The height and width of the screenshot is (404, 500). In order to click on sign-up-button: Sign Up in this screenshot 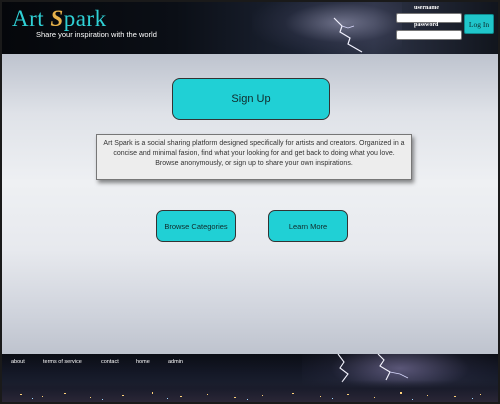, I will do `click(251, 99)`.